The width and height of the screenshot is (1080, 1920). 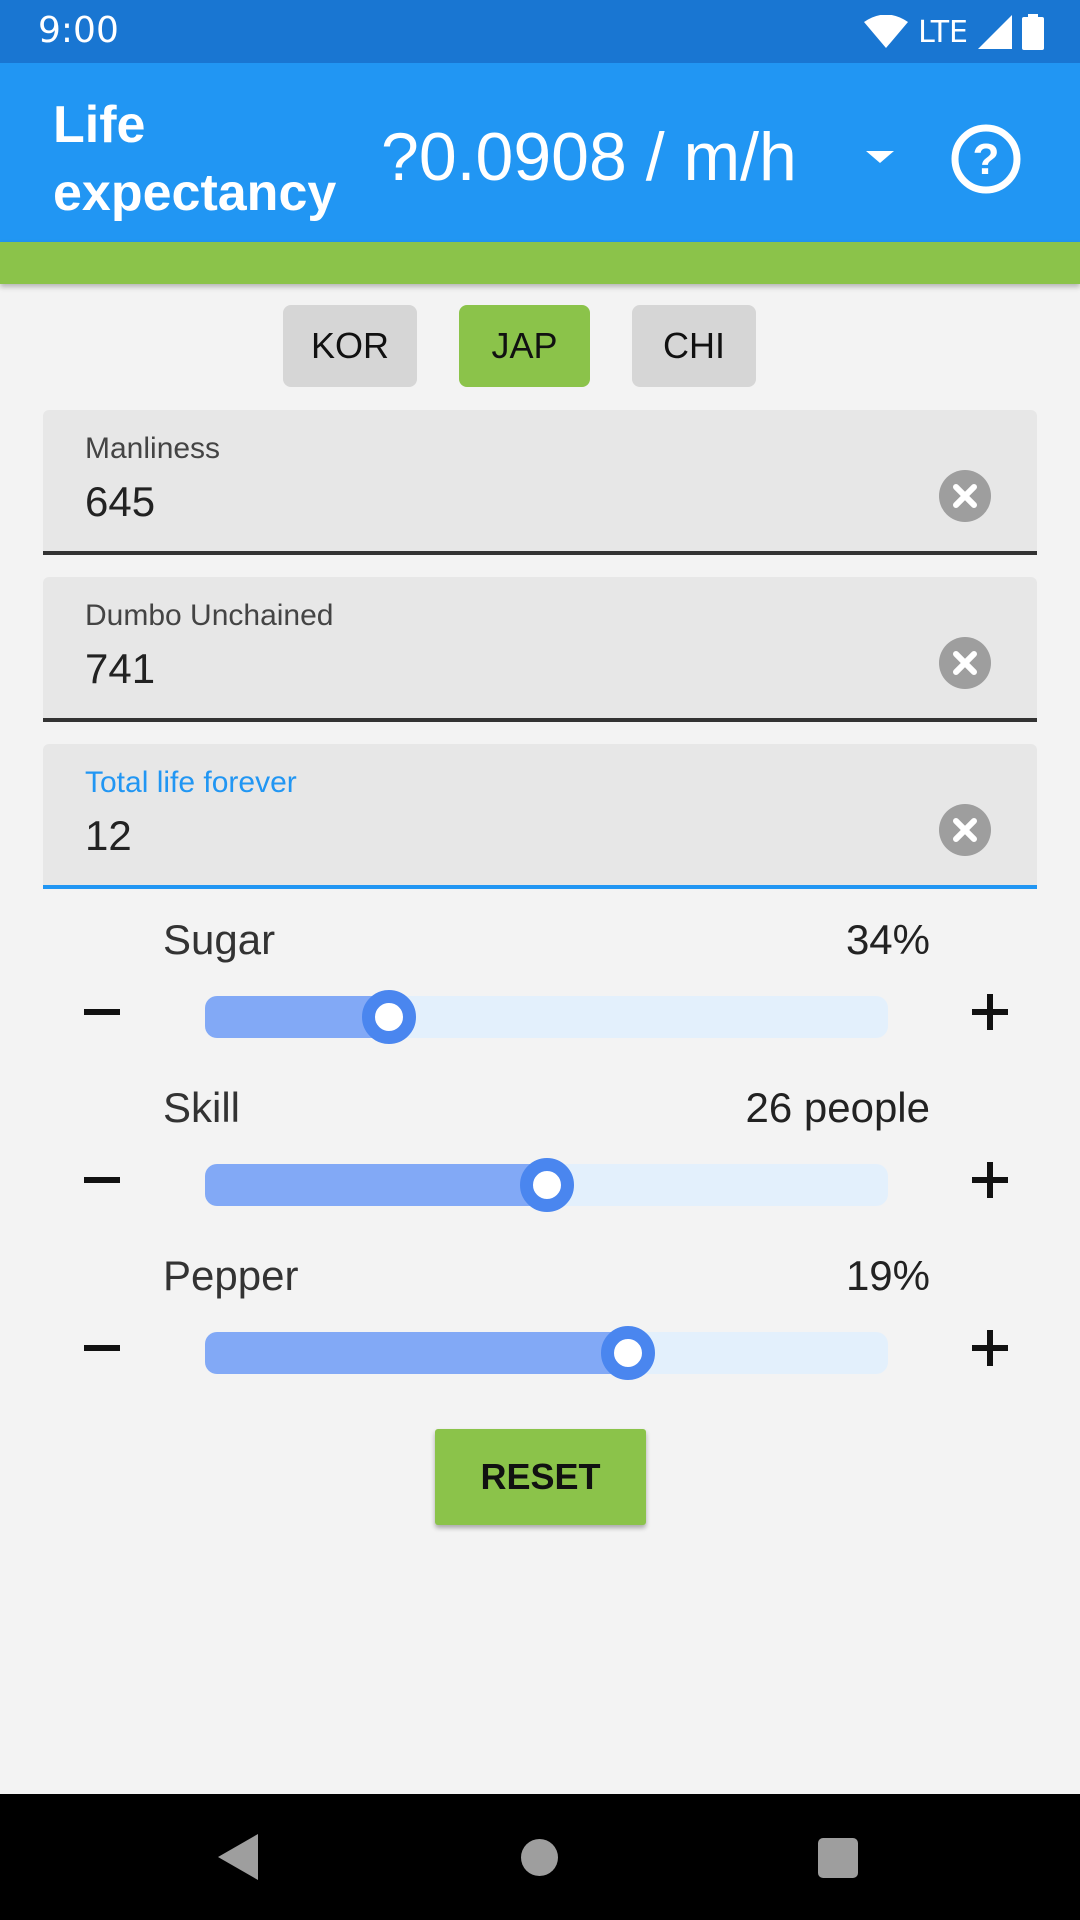 What do you see at coordinates (990, 1012) in the screenshot?
I see `sugar-increase-button` at bounding box center [990, 1012].